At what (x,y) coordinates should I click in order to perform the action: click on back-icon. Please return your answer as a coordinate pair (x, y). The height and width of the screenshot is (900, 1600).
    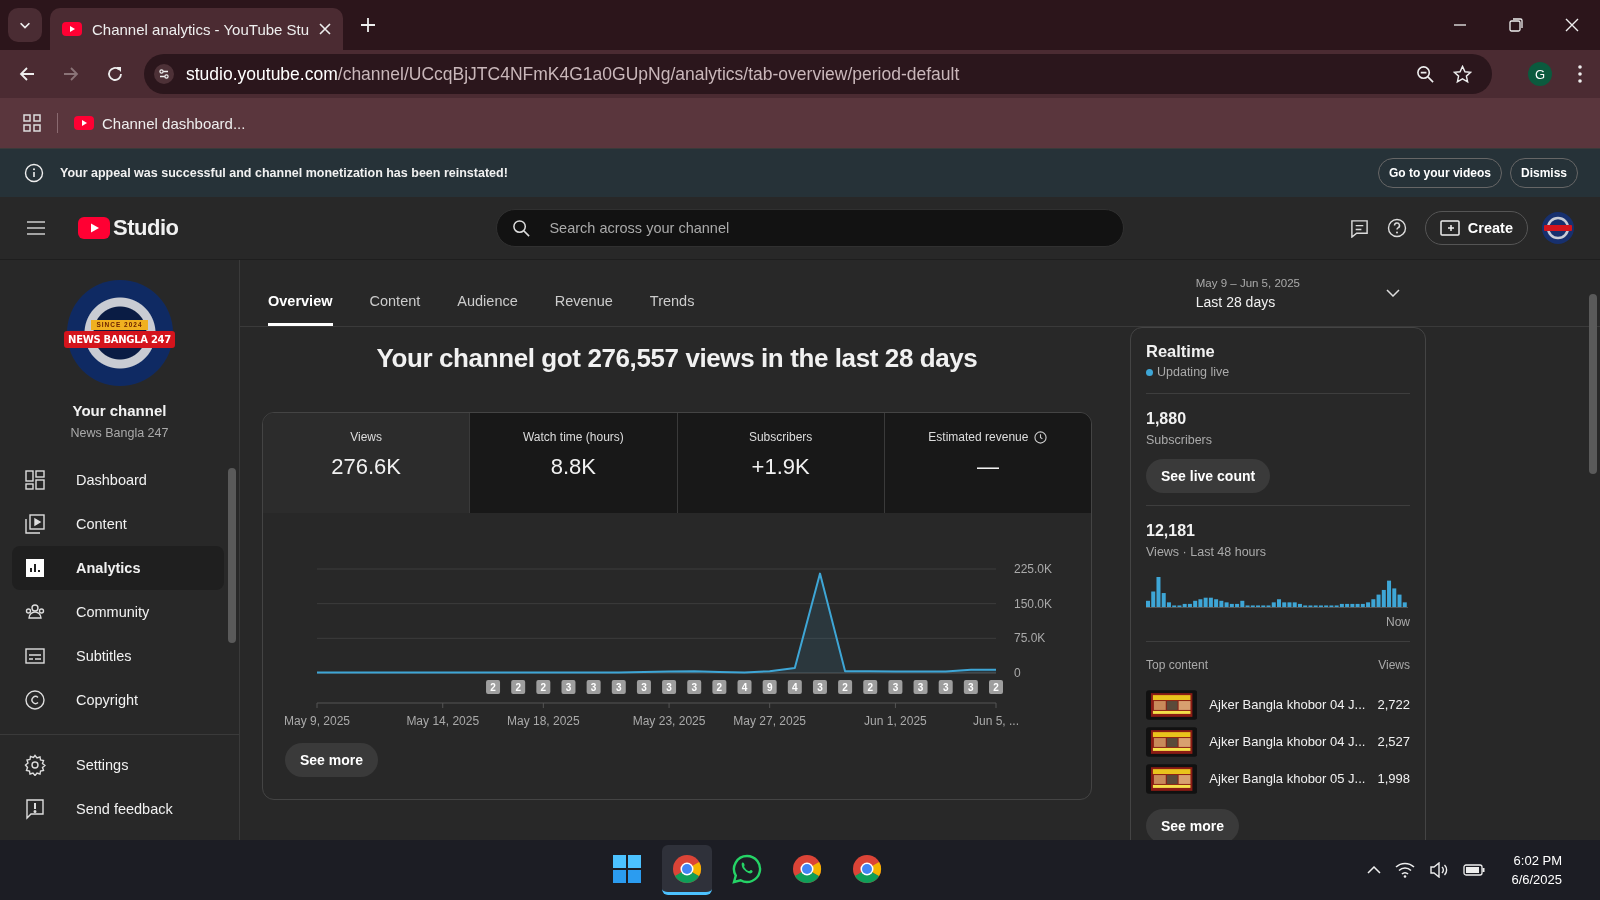
    Looking at the image, I should click on (27, 74).